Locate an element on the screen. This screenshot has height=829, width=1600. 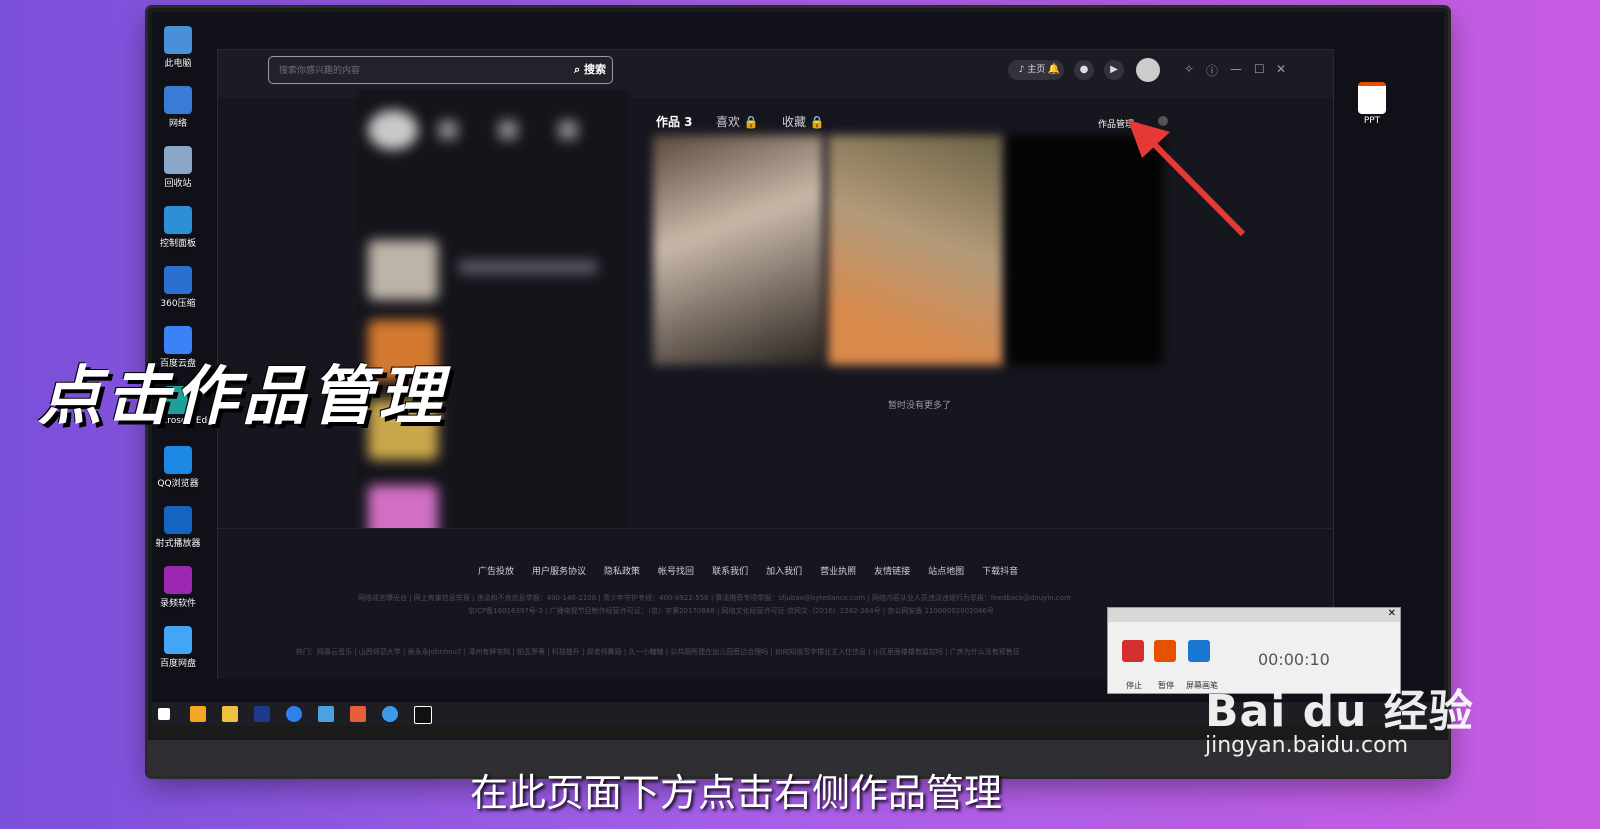
caption-title: 点击作品管理 is located at coordinates (242, 397).